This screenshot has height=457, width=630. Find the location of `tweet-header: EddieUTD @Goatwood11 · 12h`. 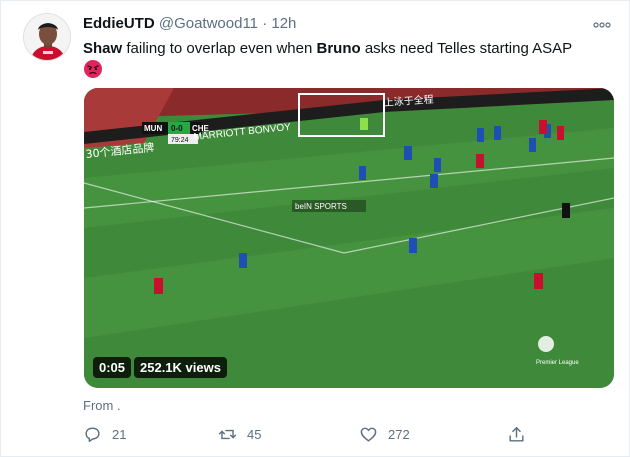

tweet-header: EddieUTD @Goatwood11 · 12h is located at coordinates (189, 23).